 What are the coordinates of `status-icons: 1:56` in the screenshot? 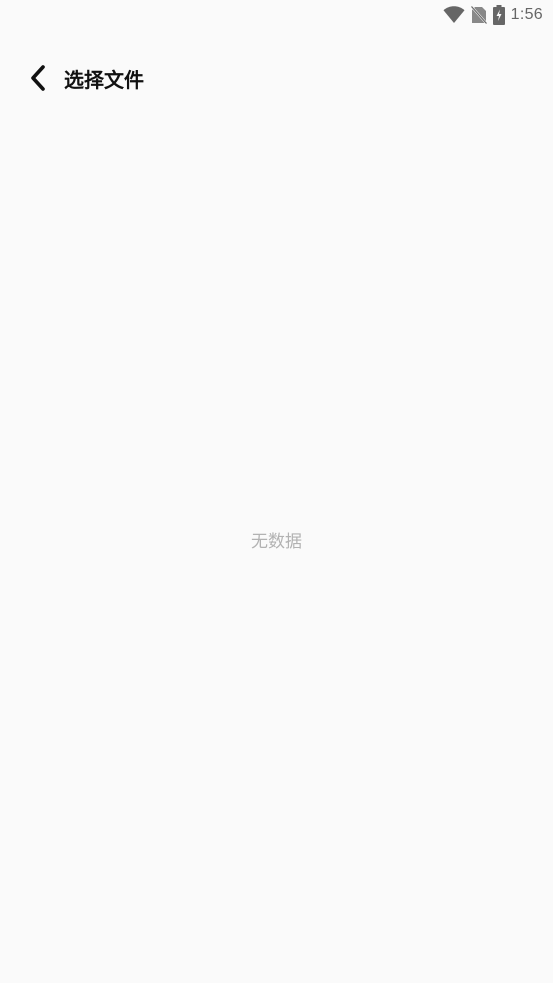 It's located at (493, 15).